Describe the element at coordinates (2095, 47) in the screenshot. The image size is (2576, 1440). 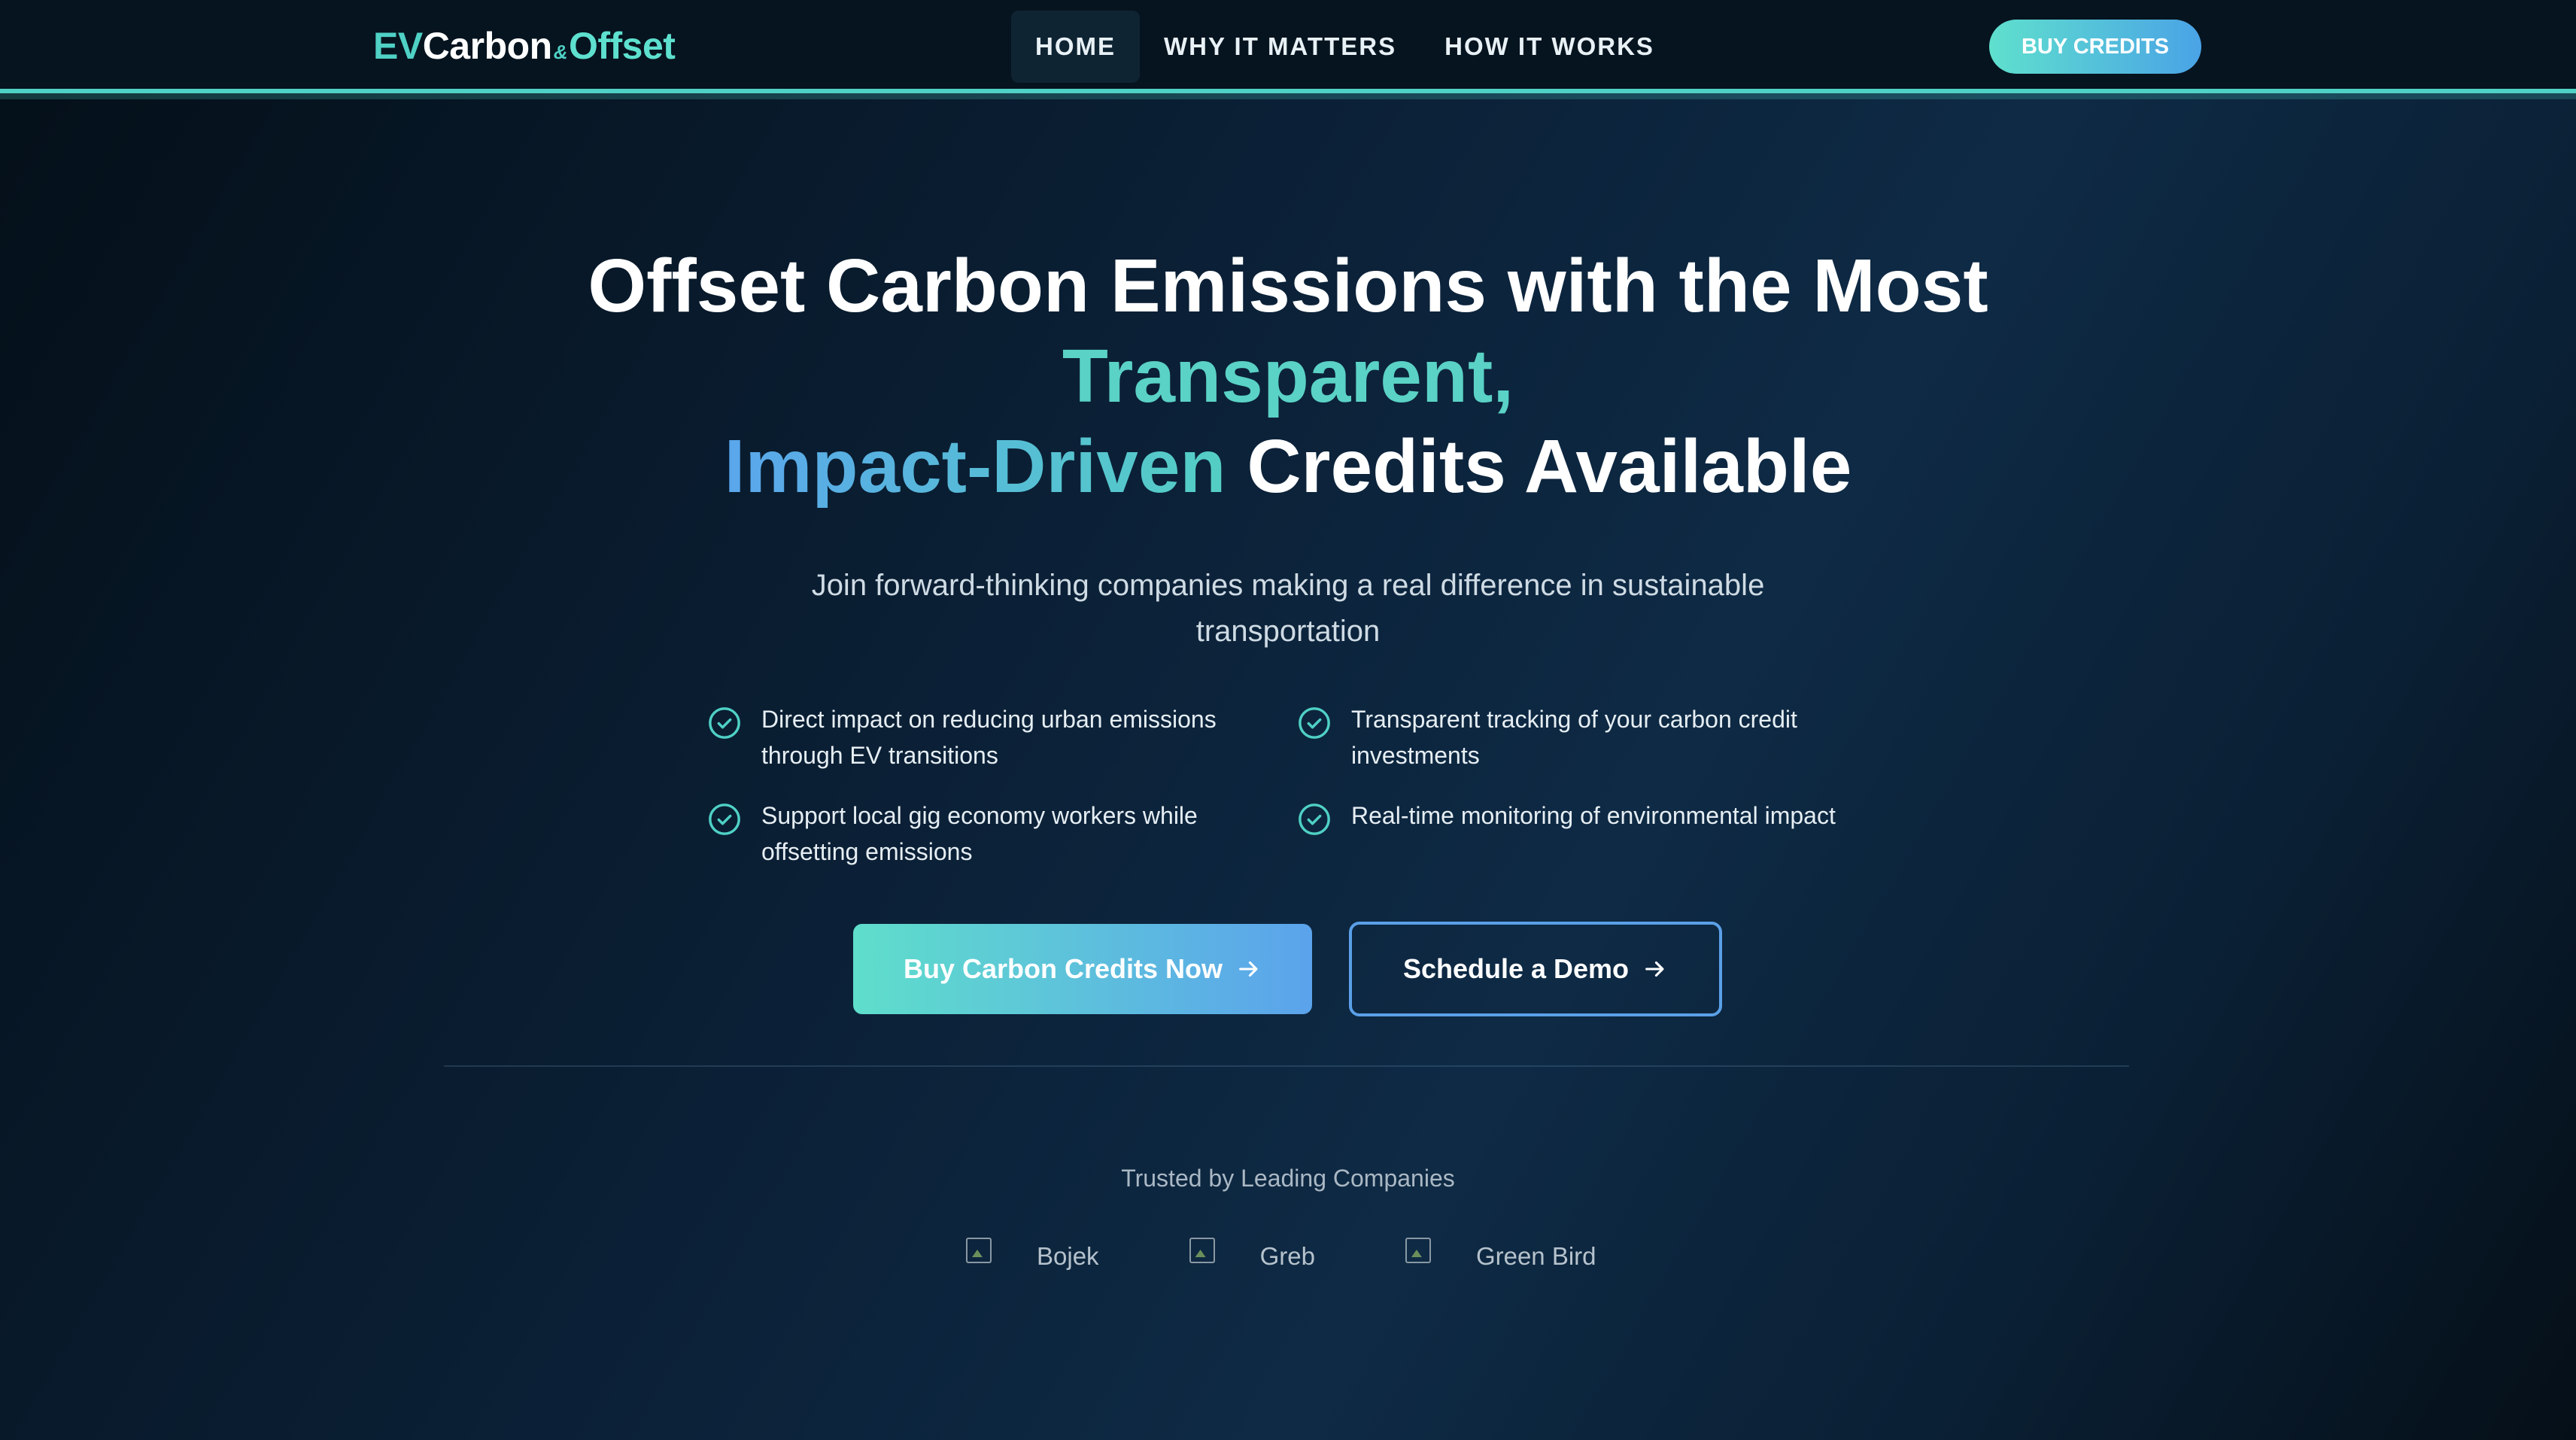
I see `buy-credits-button: BUY CREDITS` at that location.